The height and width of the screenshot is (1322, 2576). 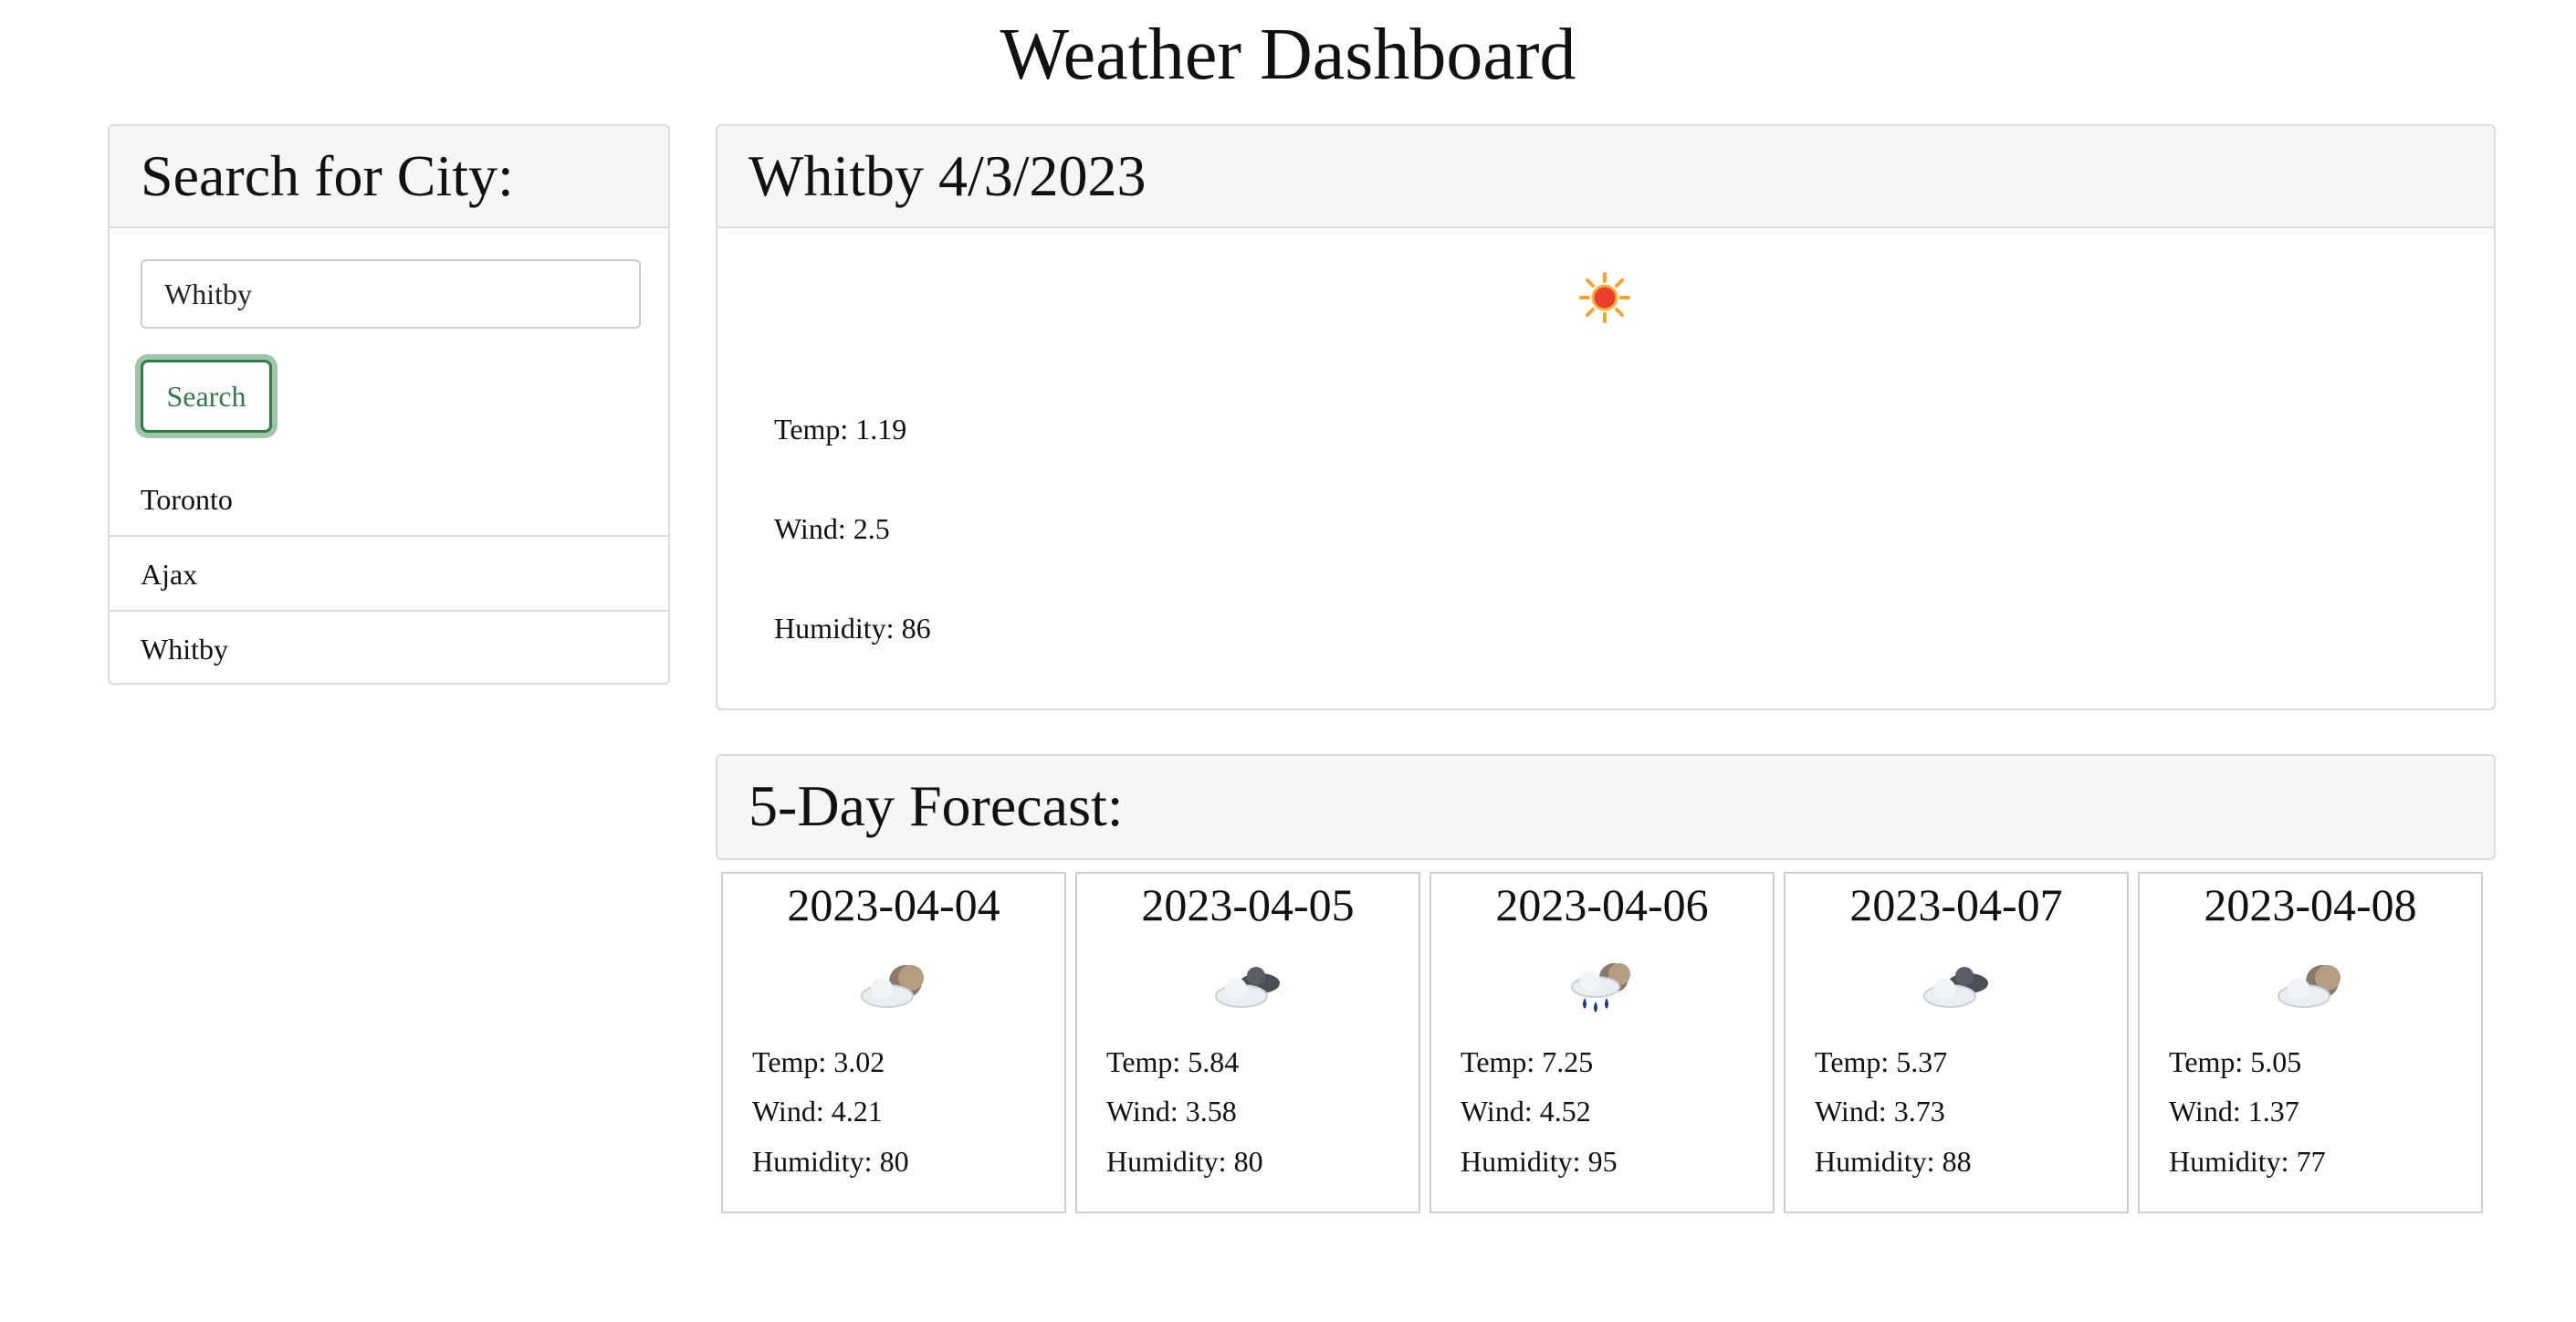 What do you see at coordinates (1605, 177) in the screenshot?
I see `current-weather-heading: Whitby 4/3/2023` at bounding box center [1605, 177].